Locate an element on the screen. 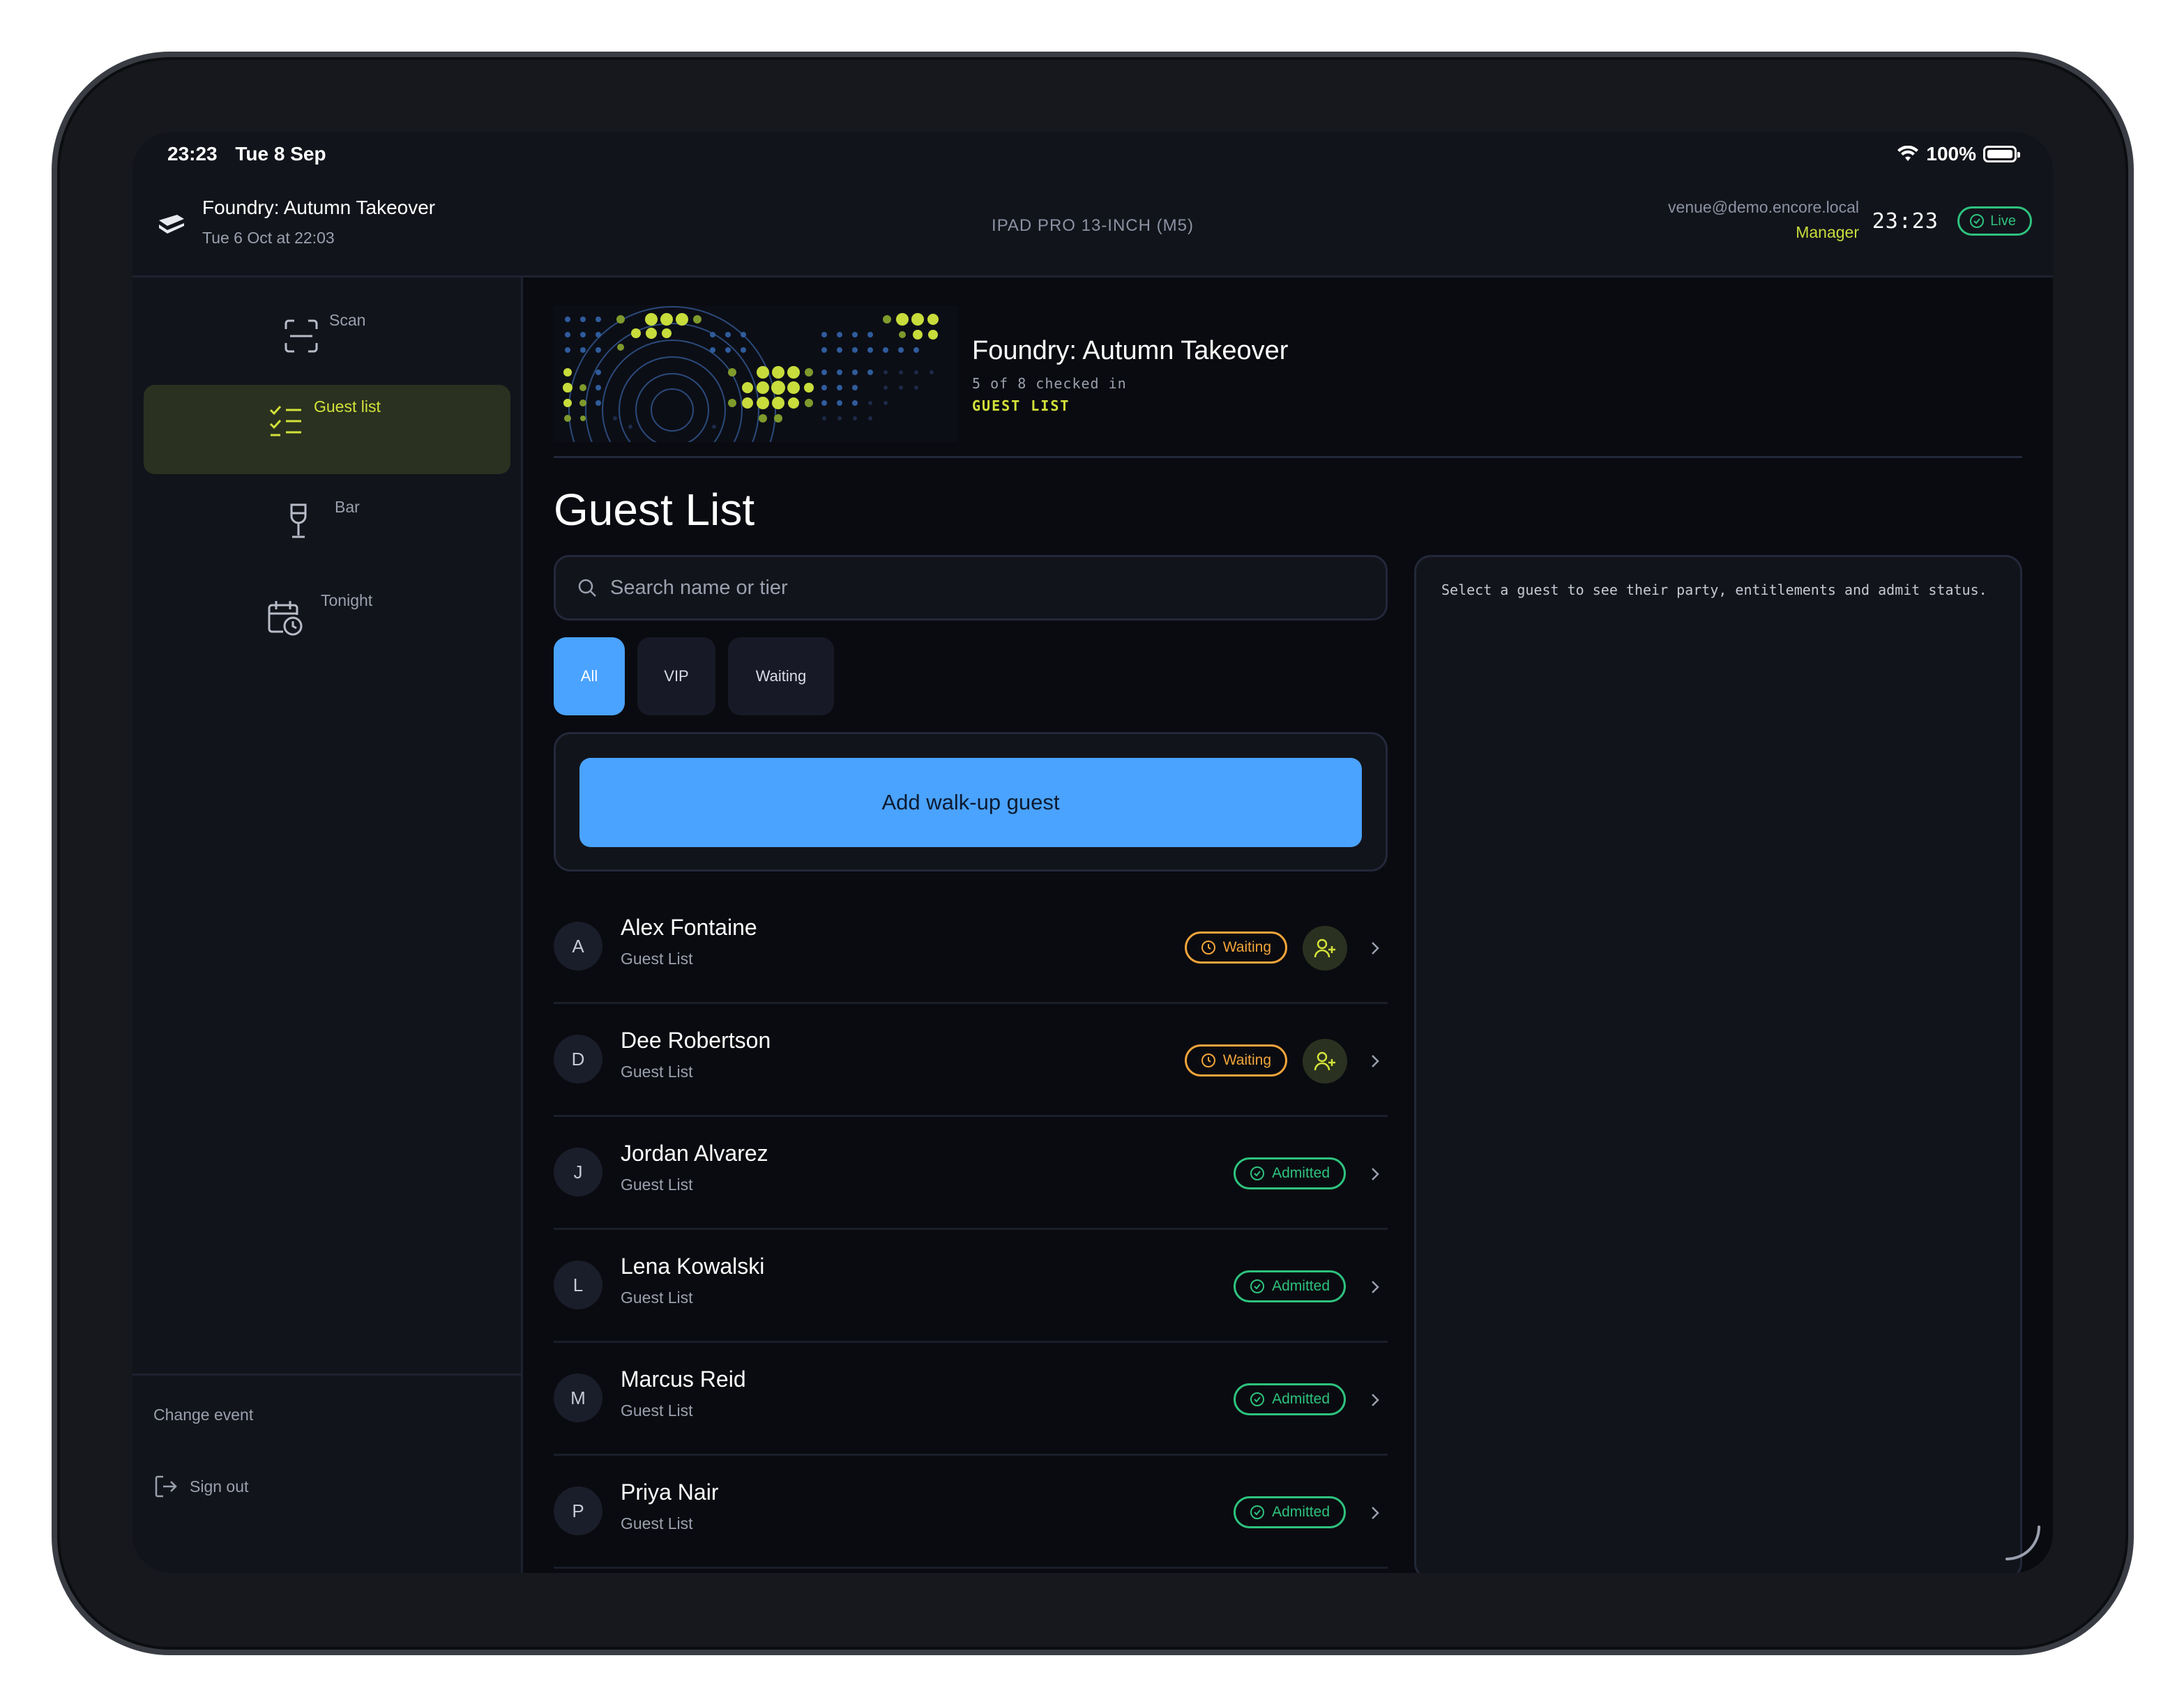  event-artwork is located at coordinates (756, 373).